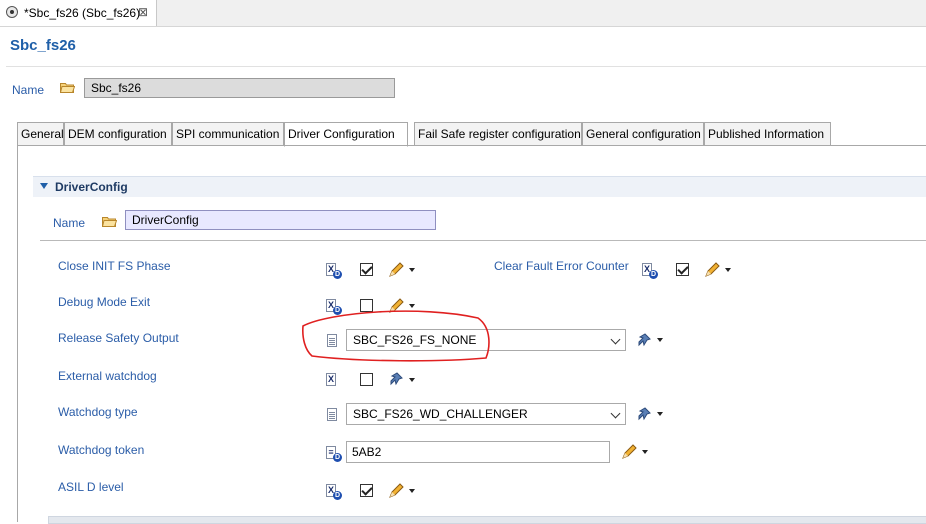 The image size is (926, 524). I want to click on release-safety-output-label: Release Safety Output, so click(118, 338).